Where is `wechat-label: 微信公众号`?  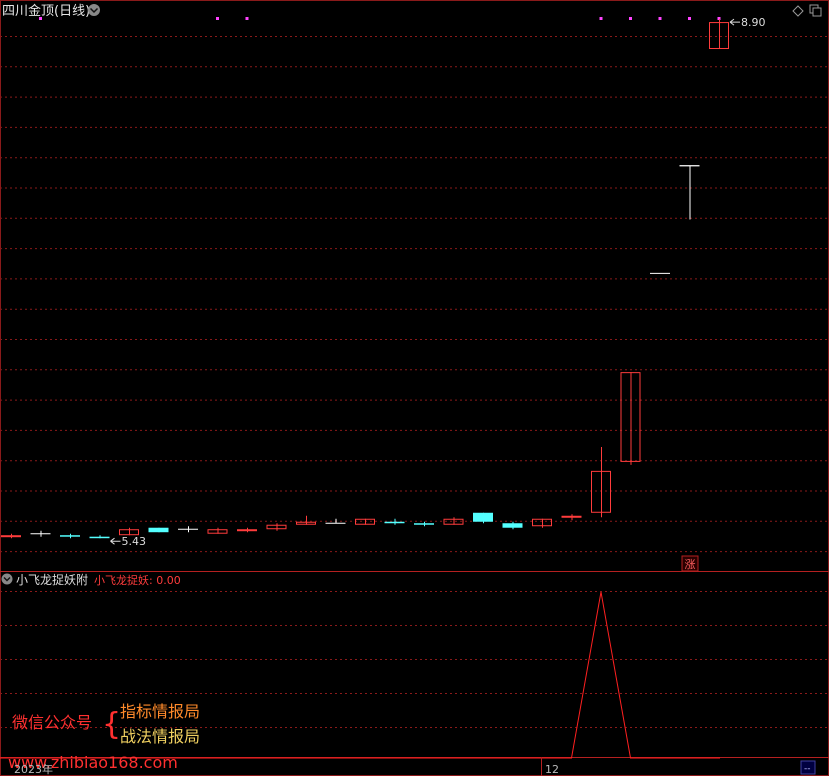 wechat-label: 微信公众号 is located at coordinates (52, 722).